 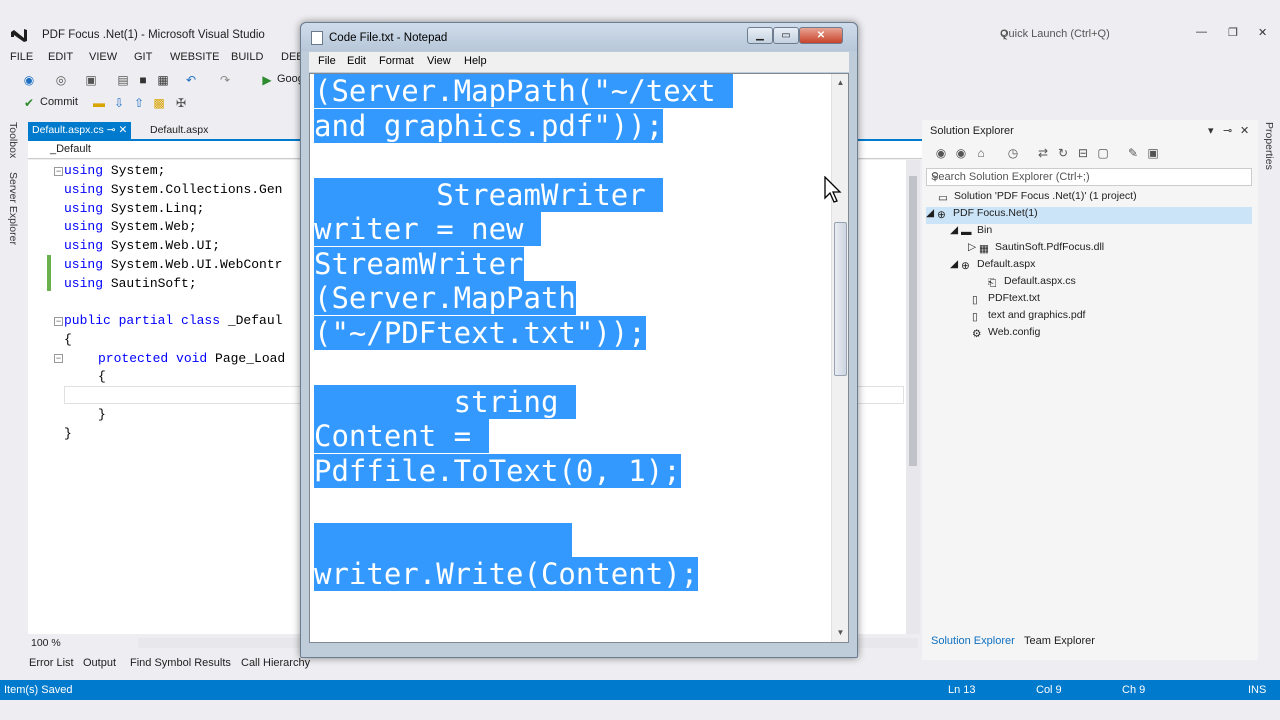 I want to click on save-icon: ■, so click(x=143, y=80).